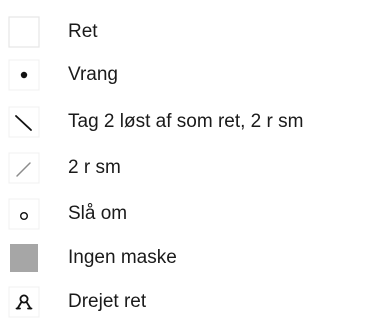  Describe the element at coordinates (107, 301) in the screenshot. I see `legend-label-drejet-ret: Drejet ret` at that location.